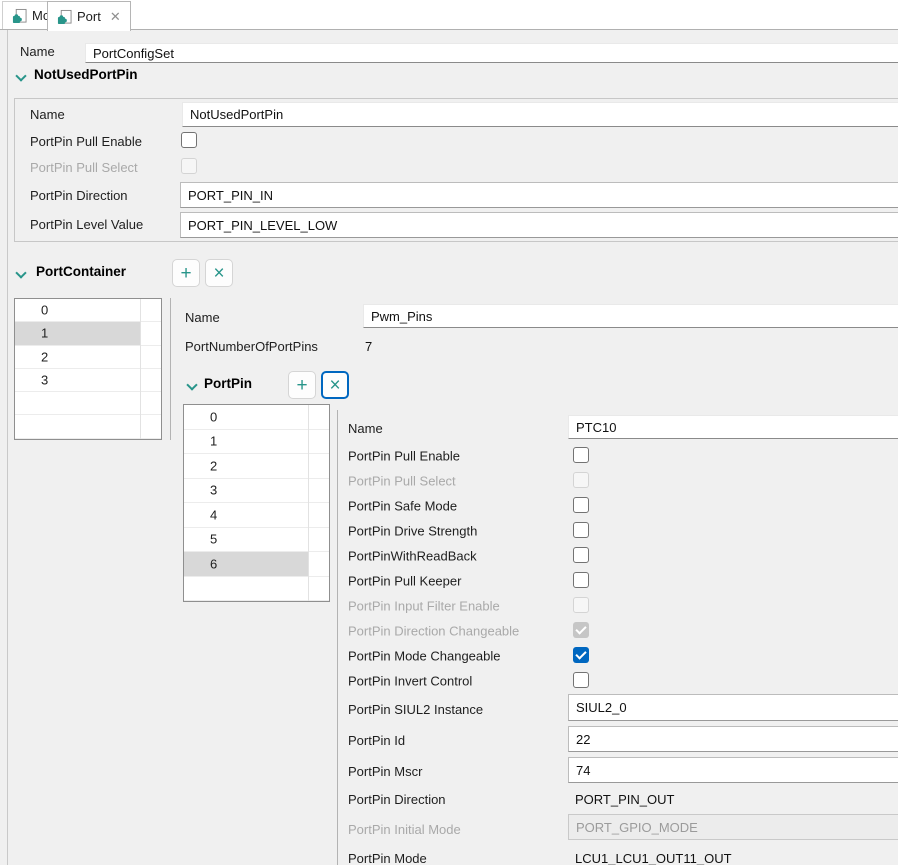  Describe the element at coordinates (377, 740) in the screenshot. I see `field-label: PortPin Id` at that location.